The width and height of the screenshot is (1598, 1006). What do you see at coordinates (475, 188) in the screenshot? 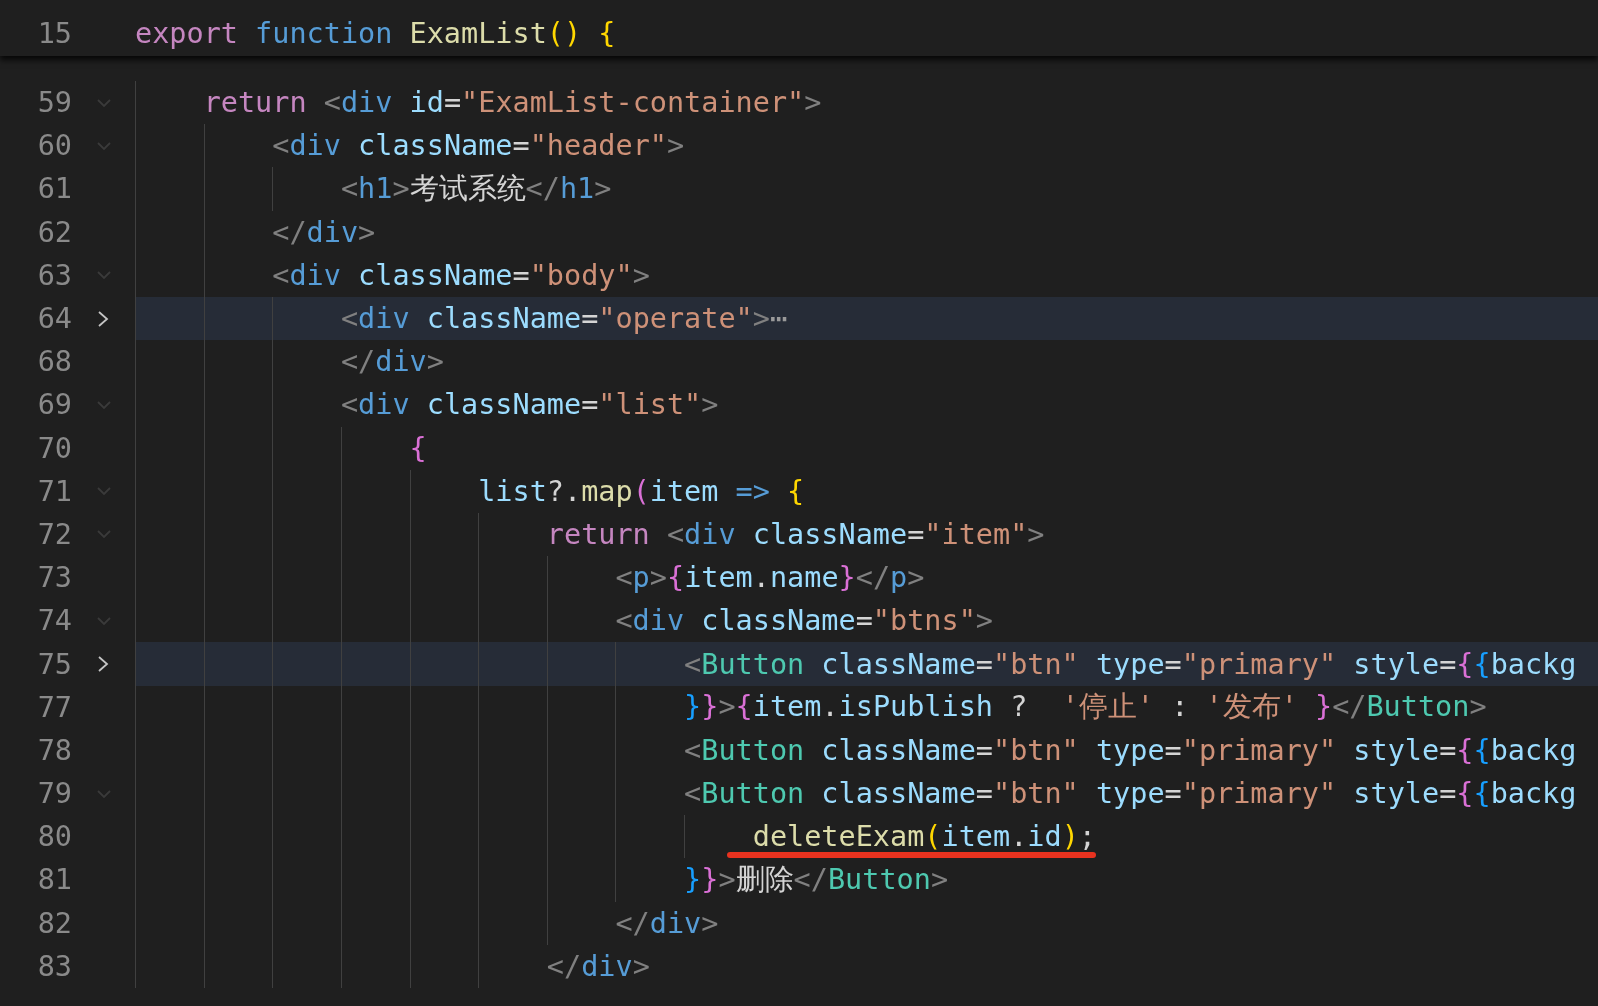
I see `code-line: <h1>考试系统</h1>` at bounding box center [475, 188].